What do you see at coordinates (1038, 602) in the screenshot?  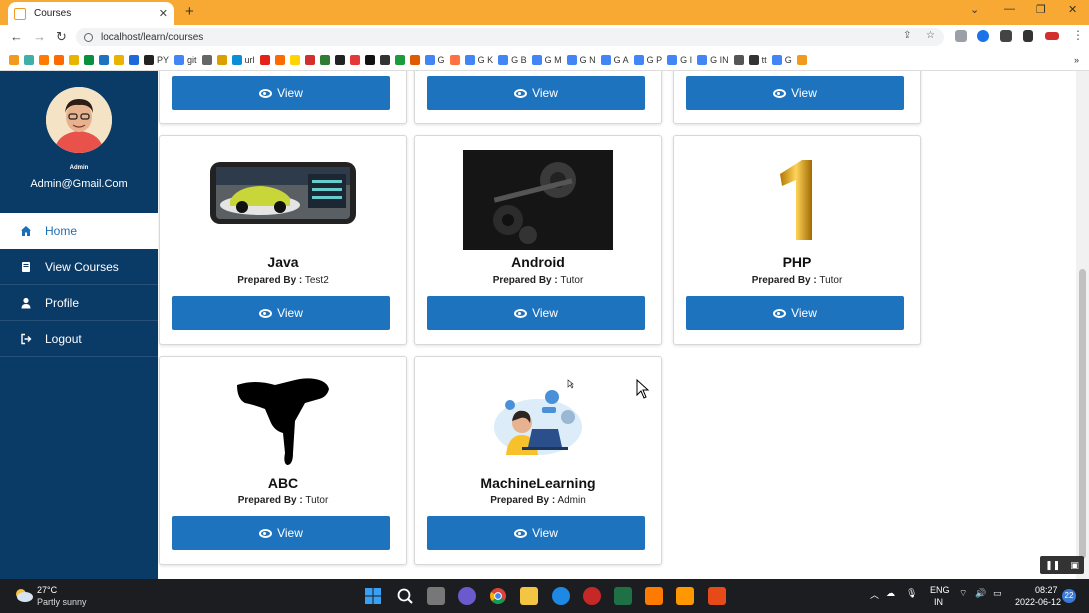 I see `clock-date: 2022-06-12` at bounding box center [1038, 602].